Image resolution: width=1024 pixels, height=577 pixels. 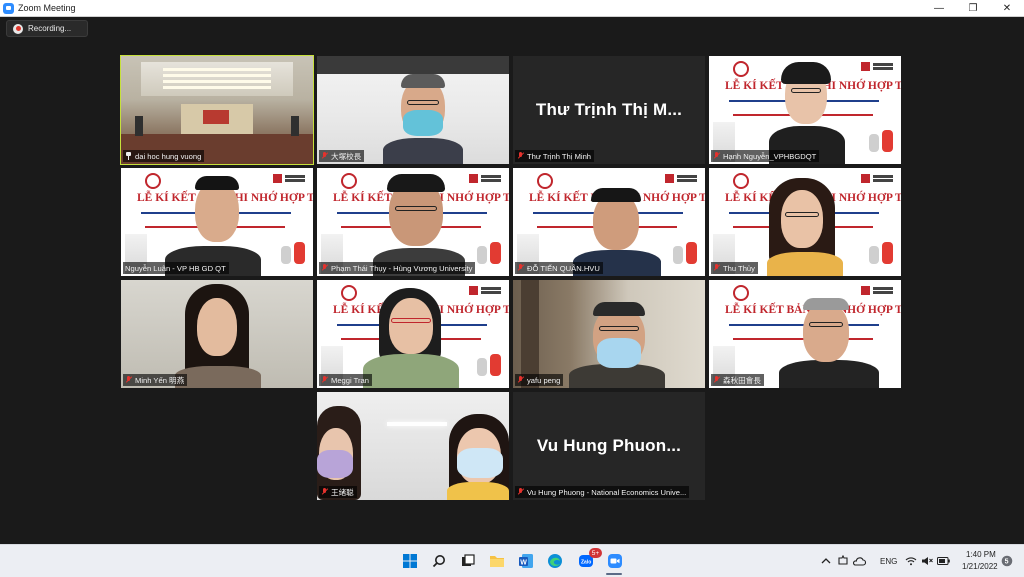 What do you see at coordinates (973, 8) in the screenshot?
I see `restore-icon: ❐` at bounding box center [973, 8].